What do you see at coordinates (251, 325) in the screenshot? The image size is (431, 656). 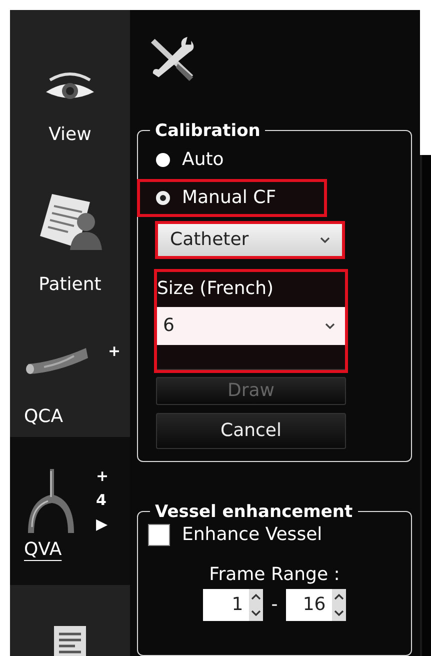 I see `size-dropdown: 6` at bounding box center [251, 325].